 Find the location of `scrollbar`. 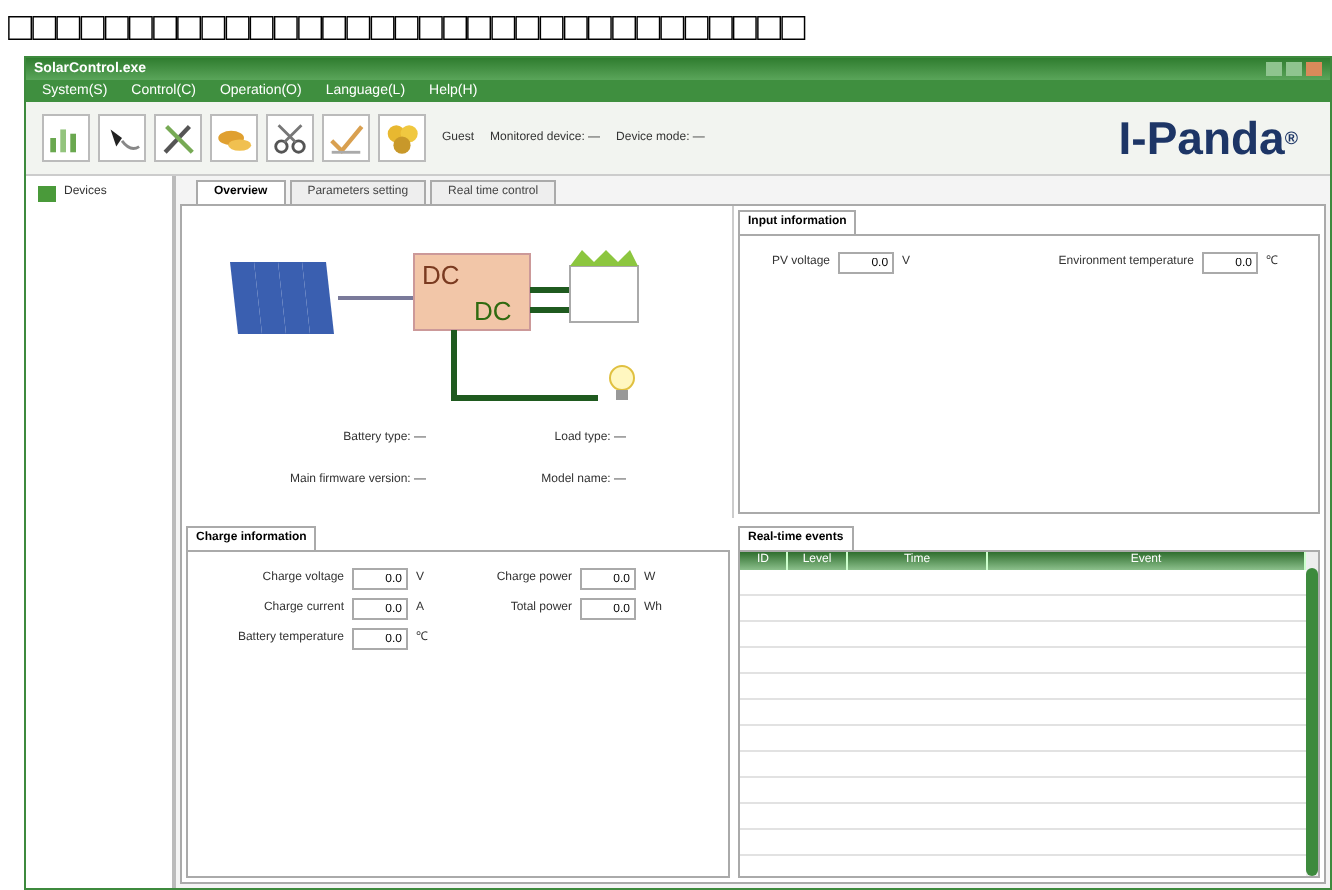

scrollbar is located at coordinates (1312, 714).